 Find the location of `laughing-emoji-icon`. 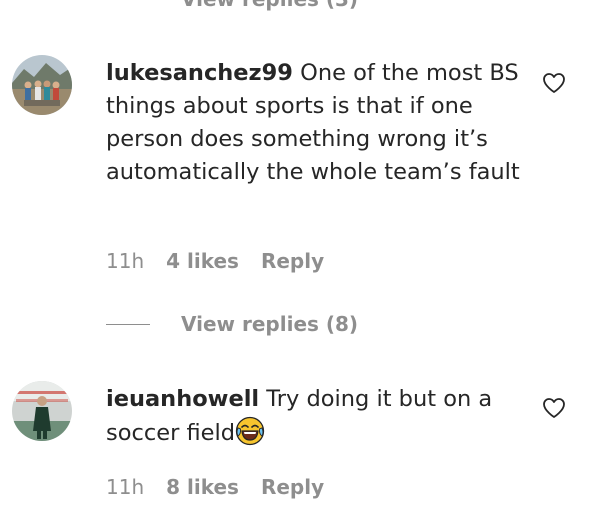

laughing-emoji-icon is located at coordinates (250, 431).